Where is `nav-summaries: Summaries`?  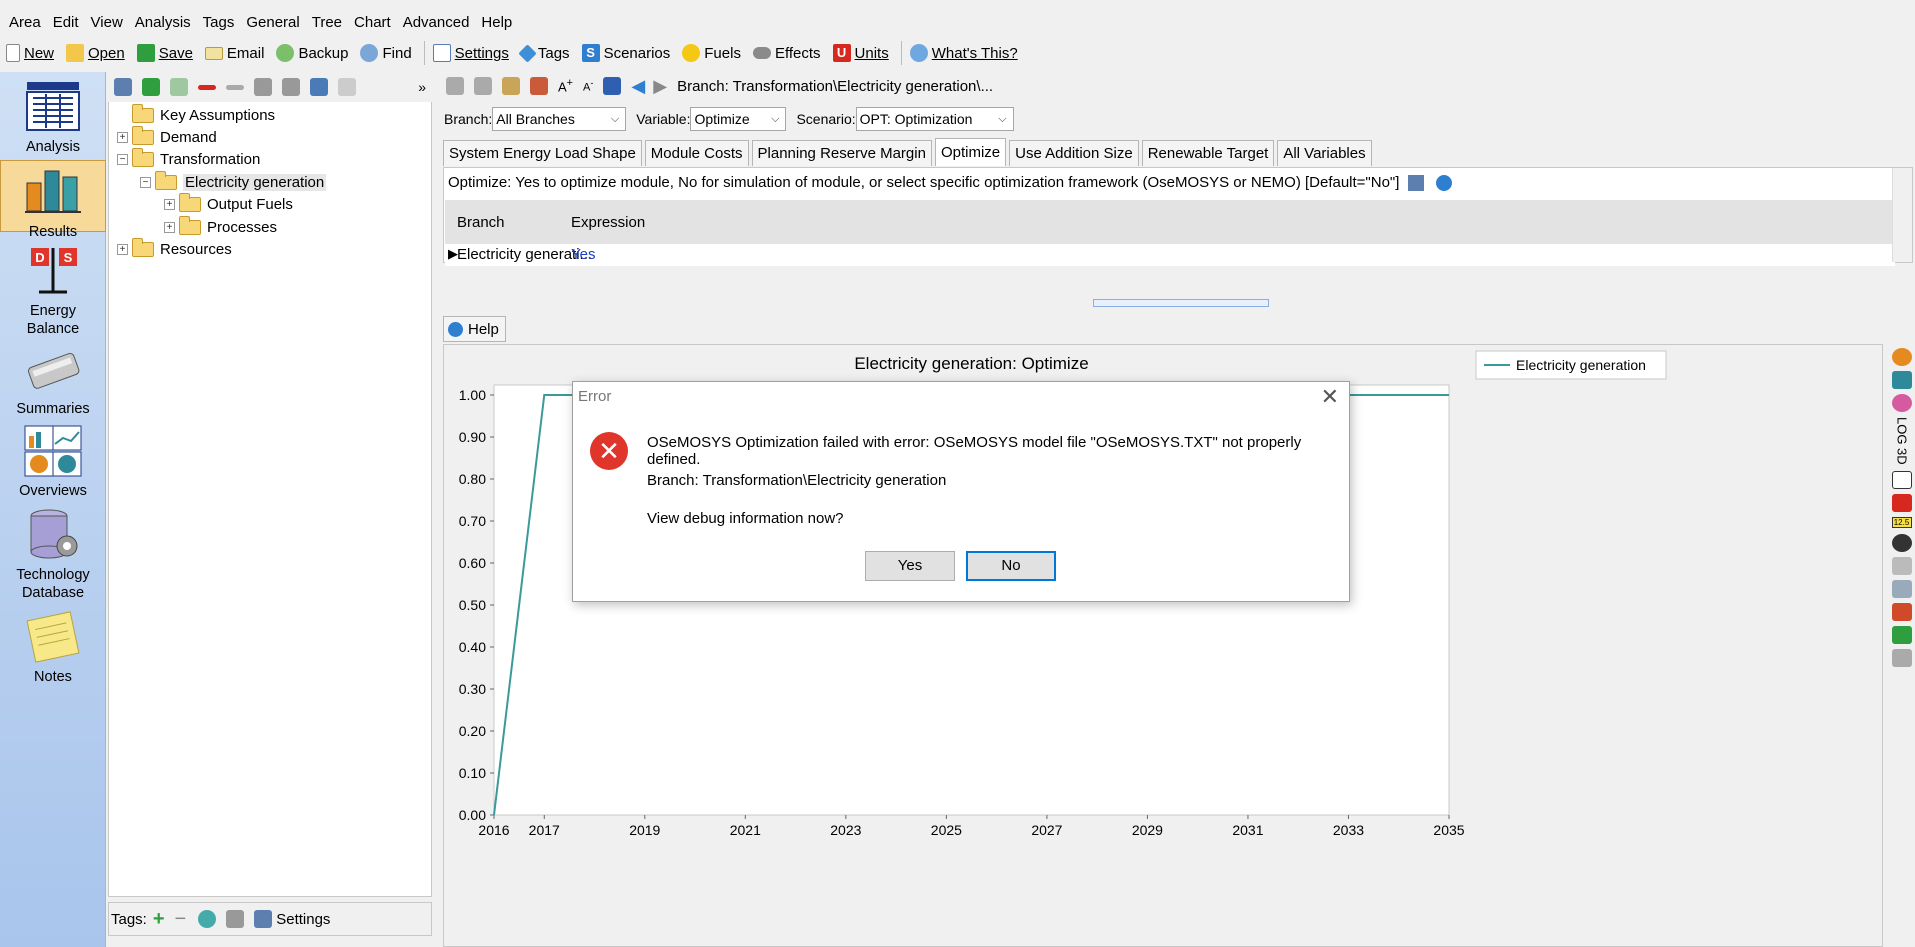 nav-summaries: Summaries is located at coordinates (53, 380).